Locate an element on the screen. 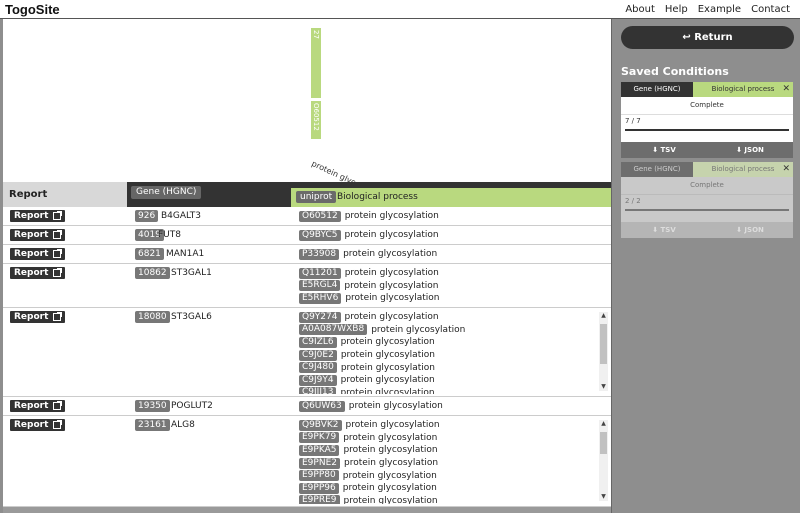  gene-id-badge: 6821 is located at coordinates (149, 254).